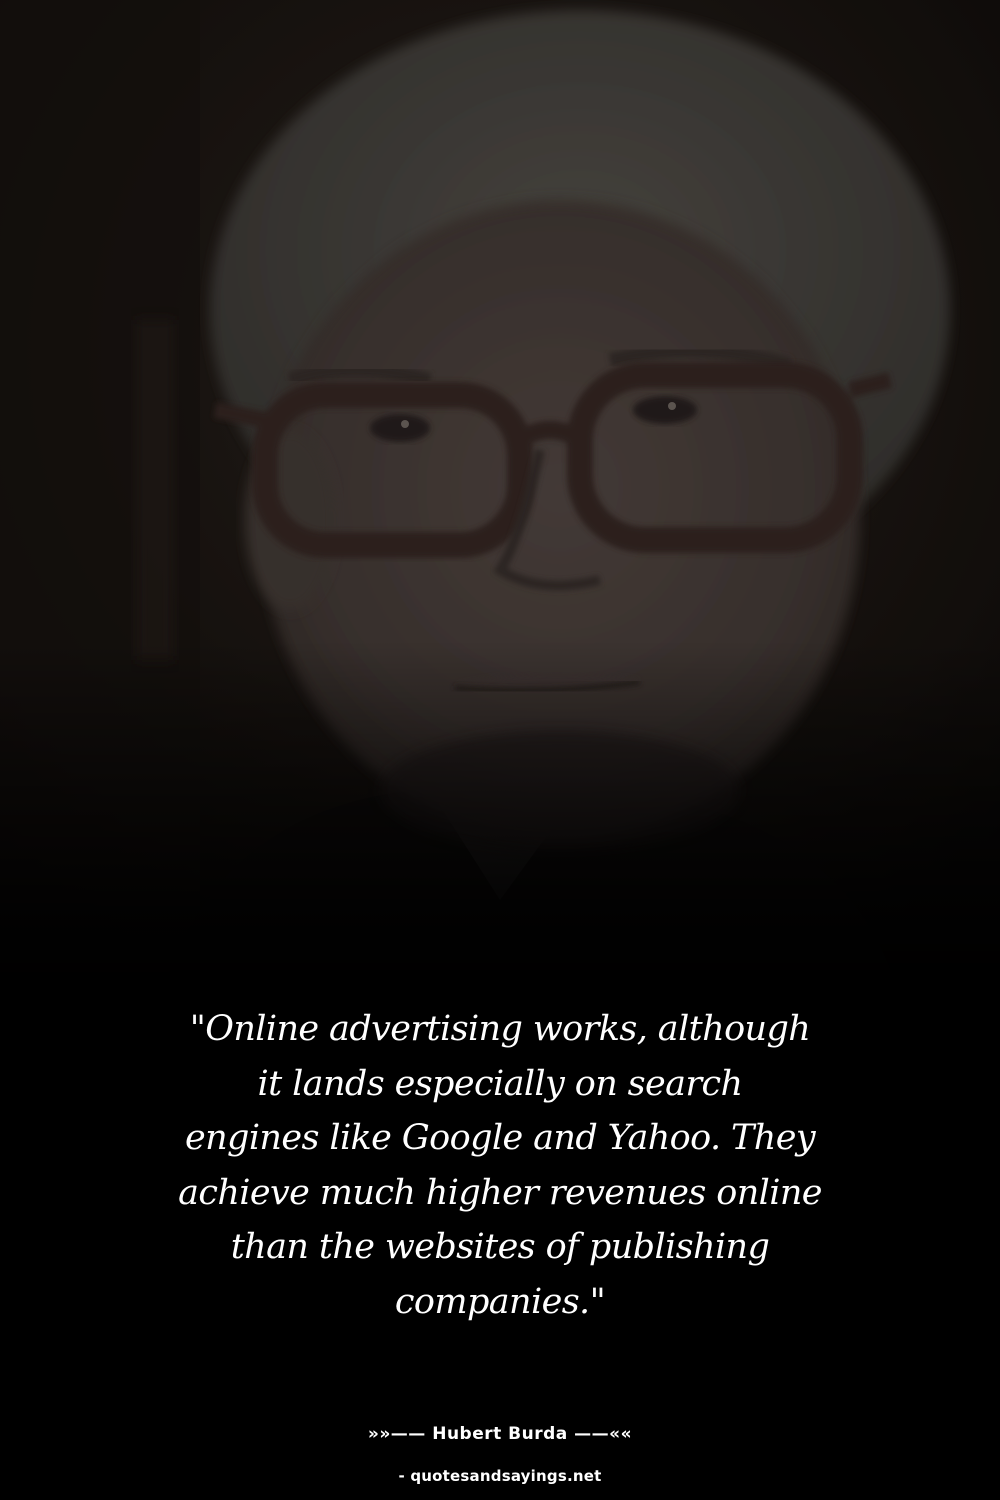 This screenshot has height=1500, width=1000. What do you see at coordinates (500, 1192) in the screenshot?
I see `quote-line: achieve much higher revenues online` at bounding box center [500, 1192].